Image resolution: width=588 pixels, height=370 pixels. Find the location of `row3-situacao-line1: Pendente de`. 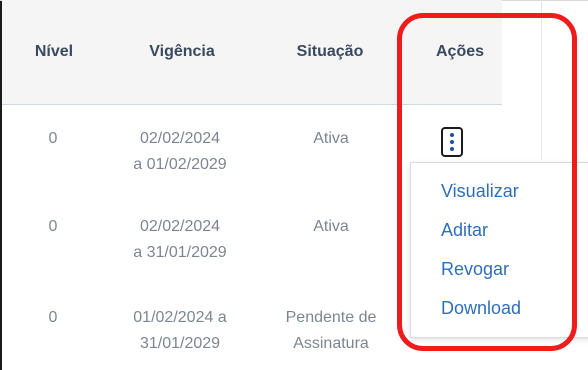

row3-situacao-line1: Pendente de is located at coordinates (331, 317).